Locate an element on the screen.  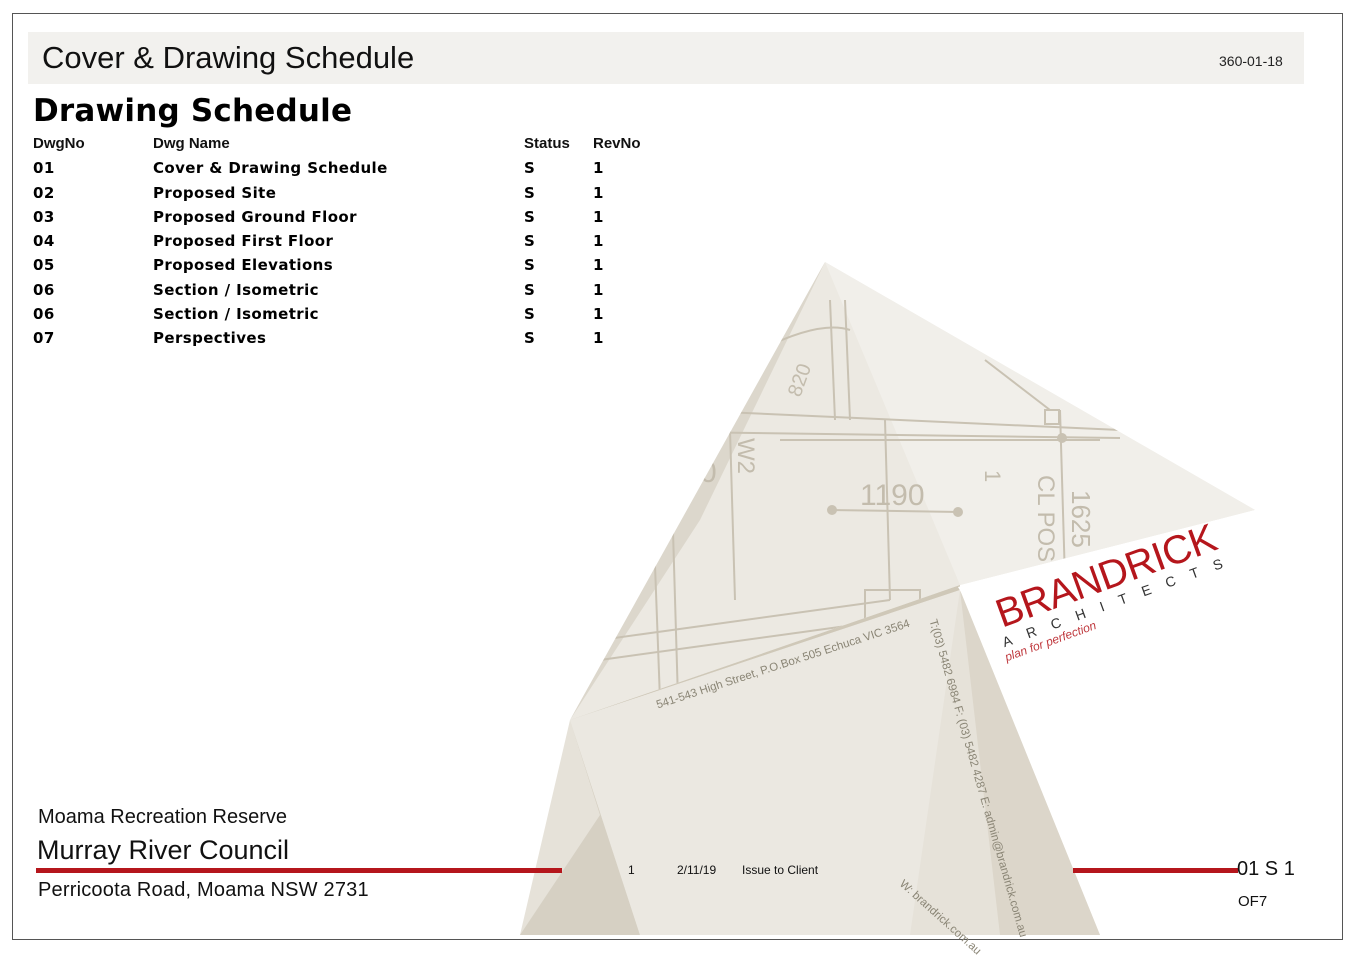
table-row: 07 Perspectives S 1 is located at coordinates (363, 341).